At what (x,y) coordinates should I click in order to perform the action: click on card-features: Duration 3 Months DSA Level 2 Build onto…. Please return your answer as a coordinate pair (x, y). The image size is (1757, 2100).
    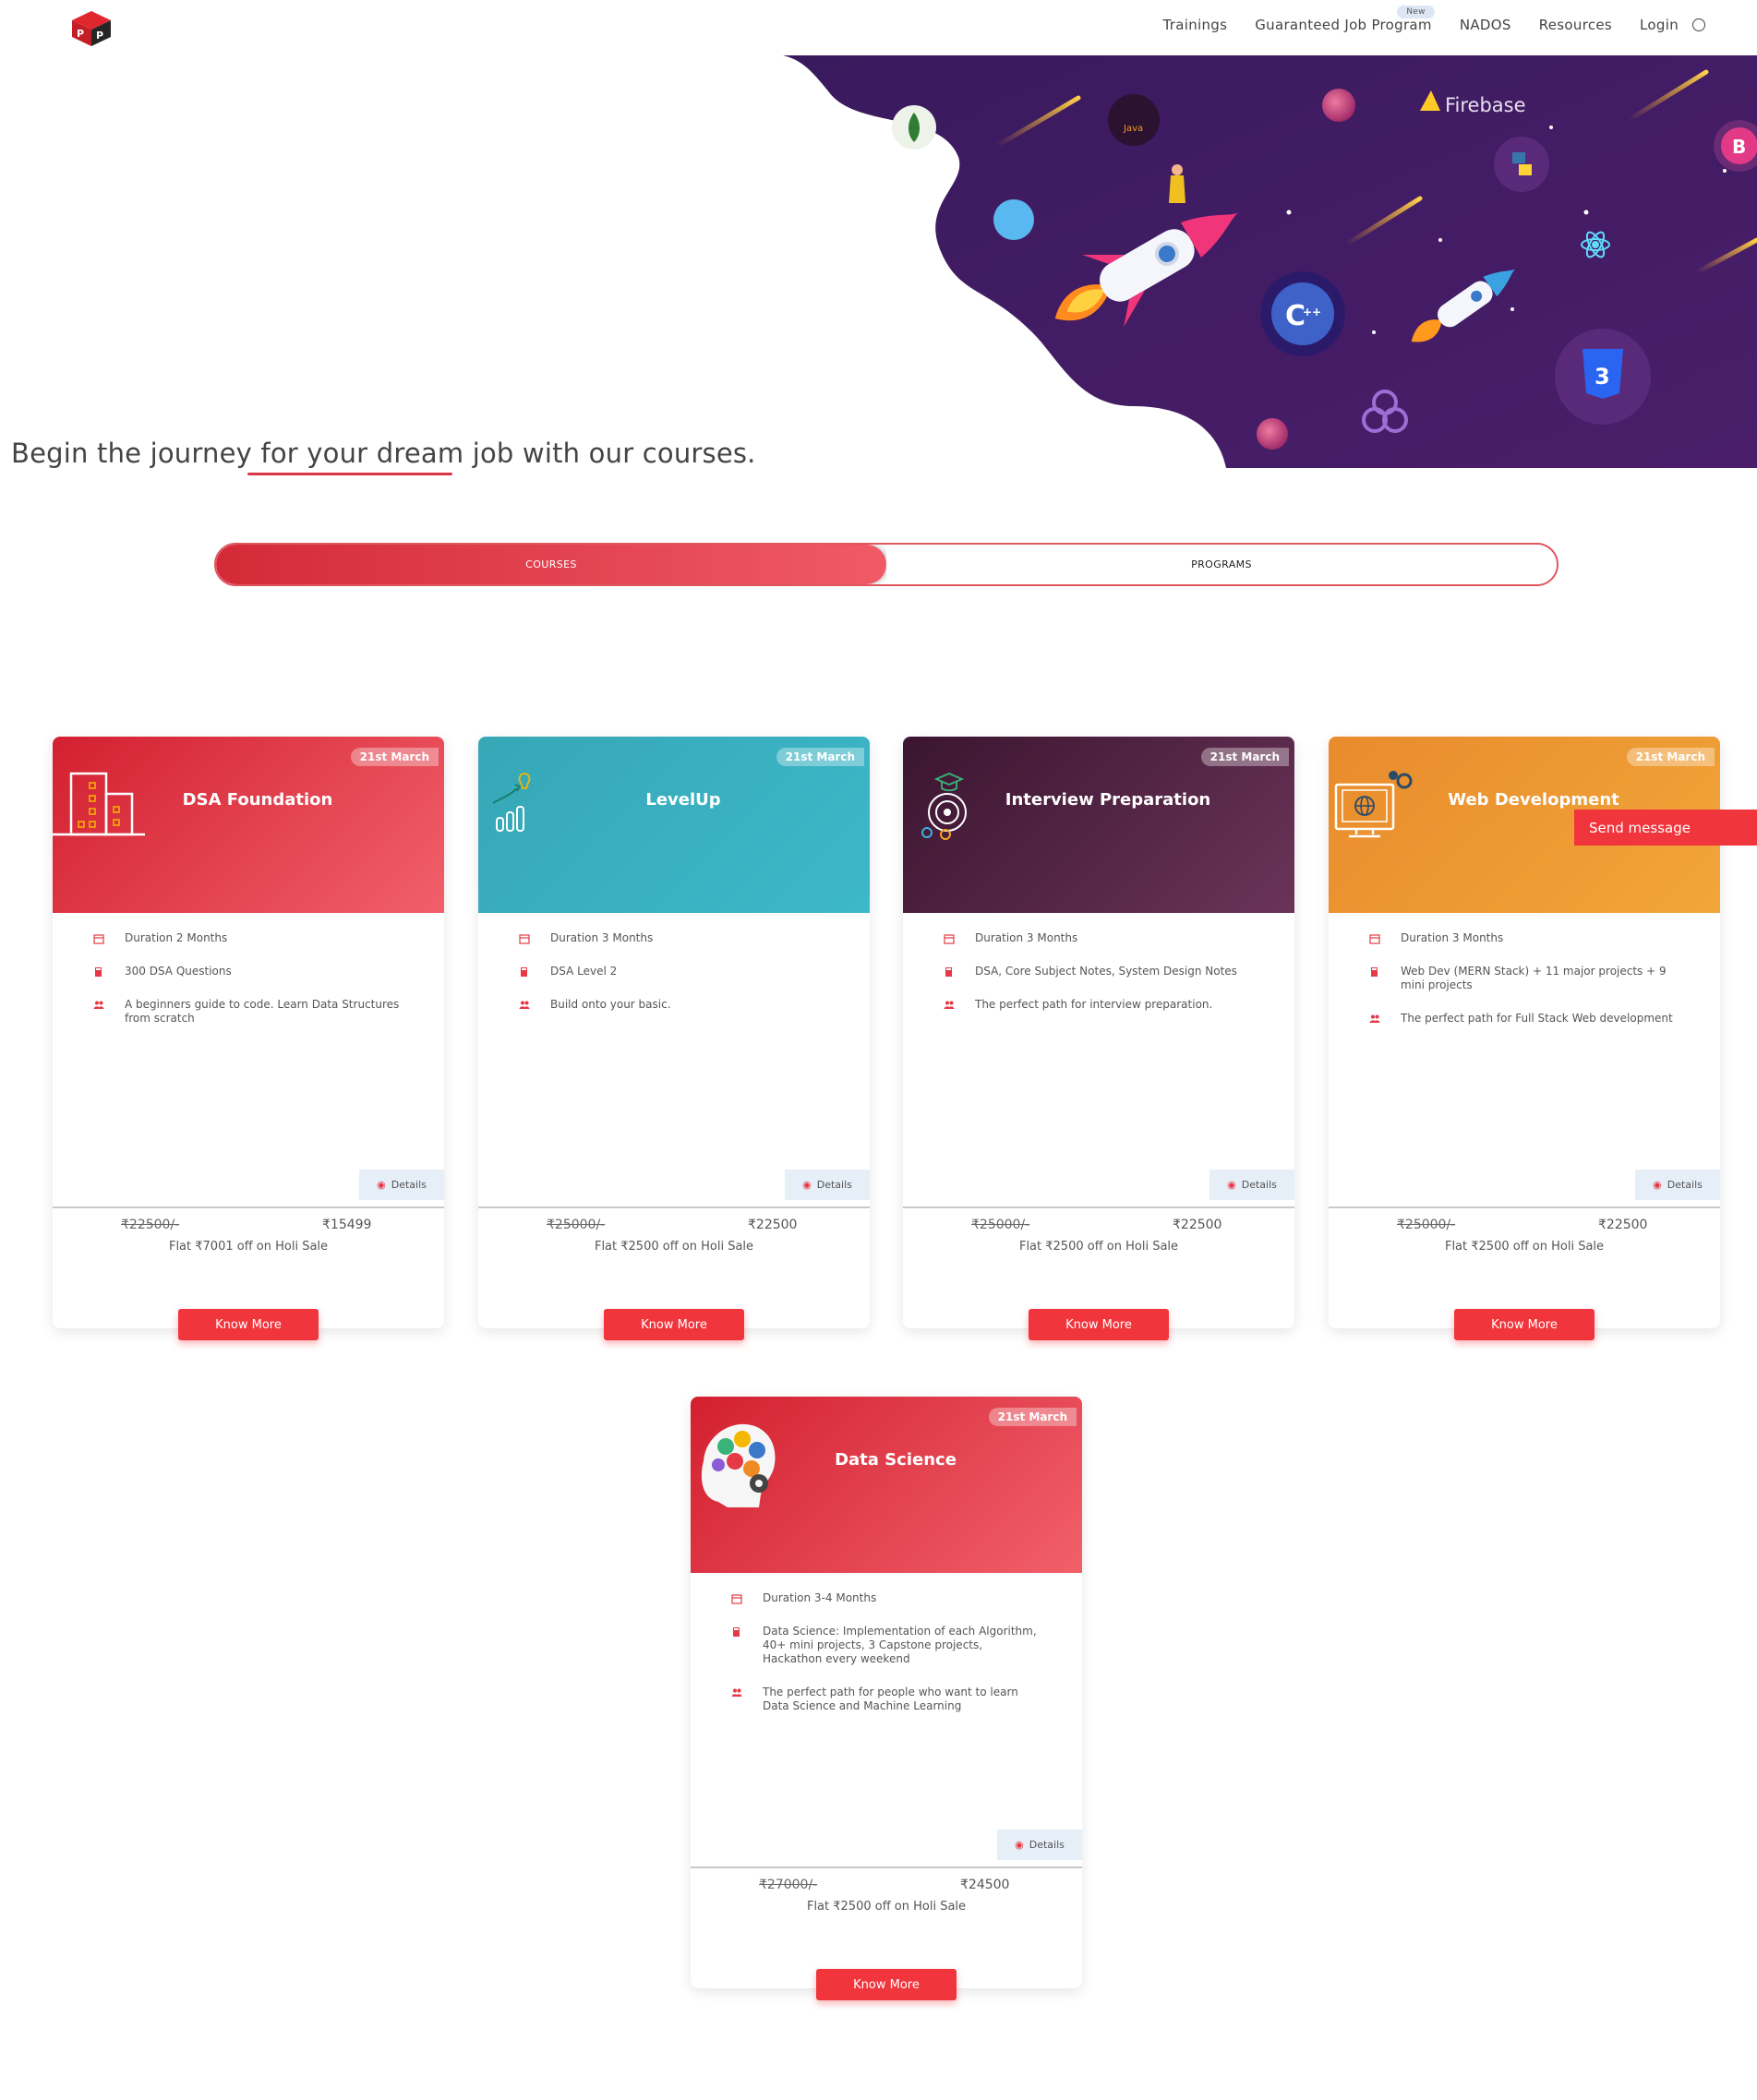
    Looking at the image, I should click on (674, 962).